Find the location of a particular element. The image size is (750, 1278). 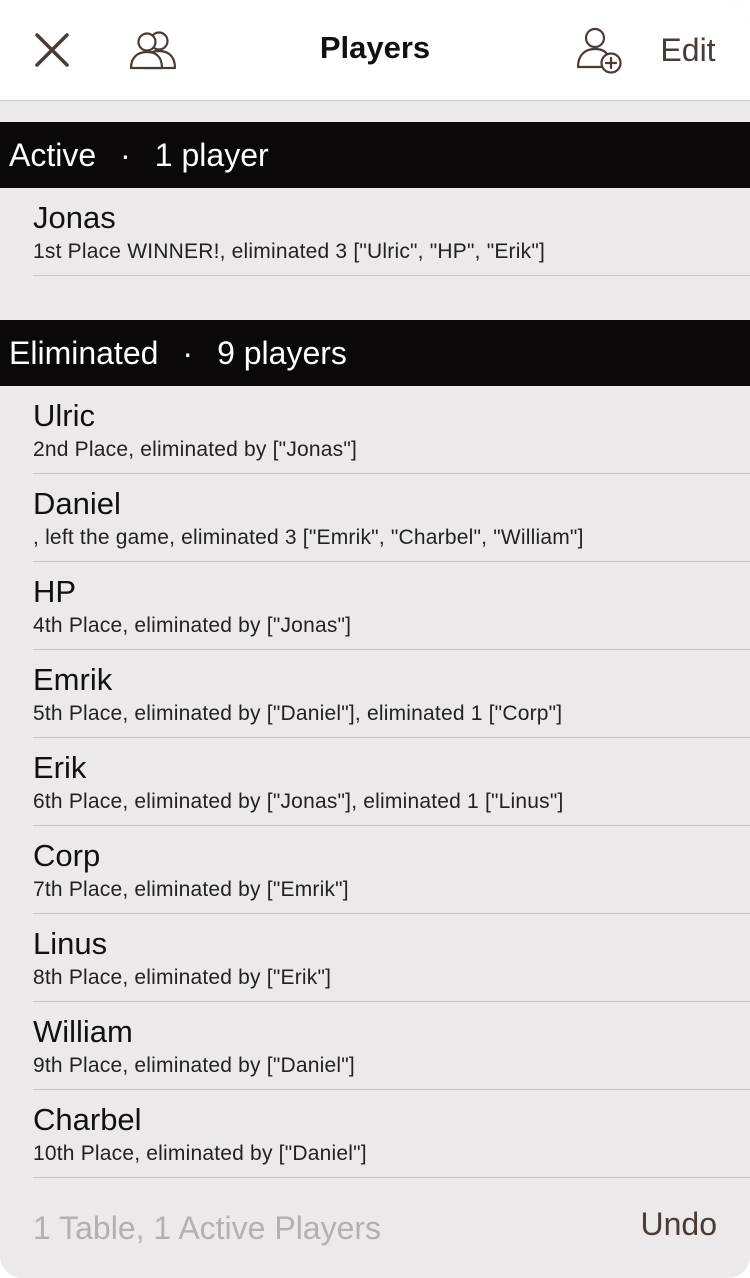

player-name: HP is located at coordinates (55, 591).